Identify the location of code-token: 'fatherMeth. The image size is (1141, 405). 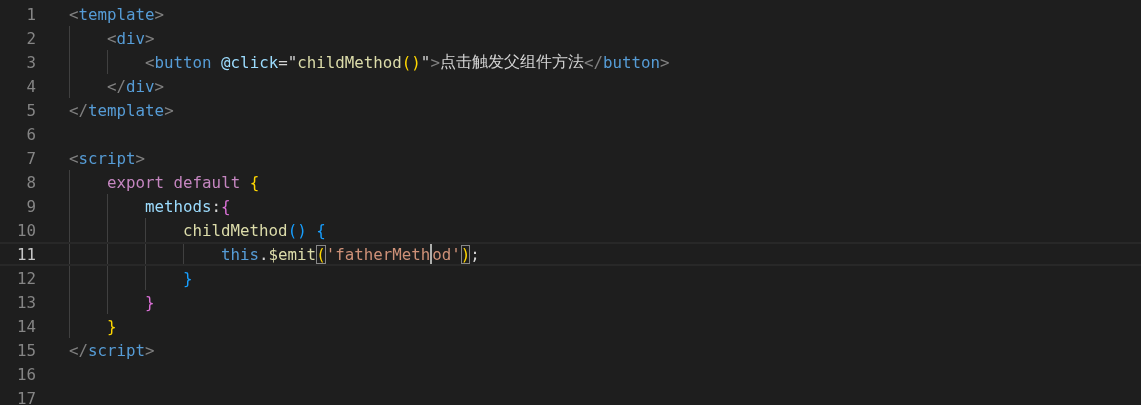
(378, 254).